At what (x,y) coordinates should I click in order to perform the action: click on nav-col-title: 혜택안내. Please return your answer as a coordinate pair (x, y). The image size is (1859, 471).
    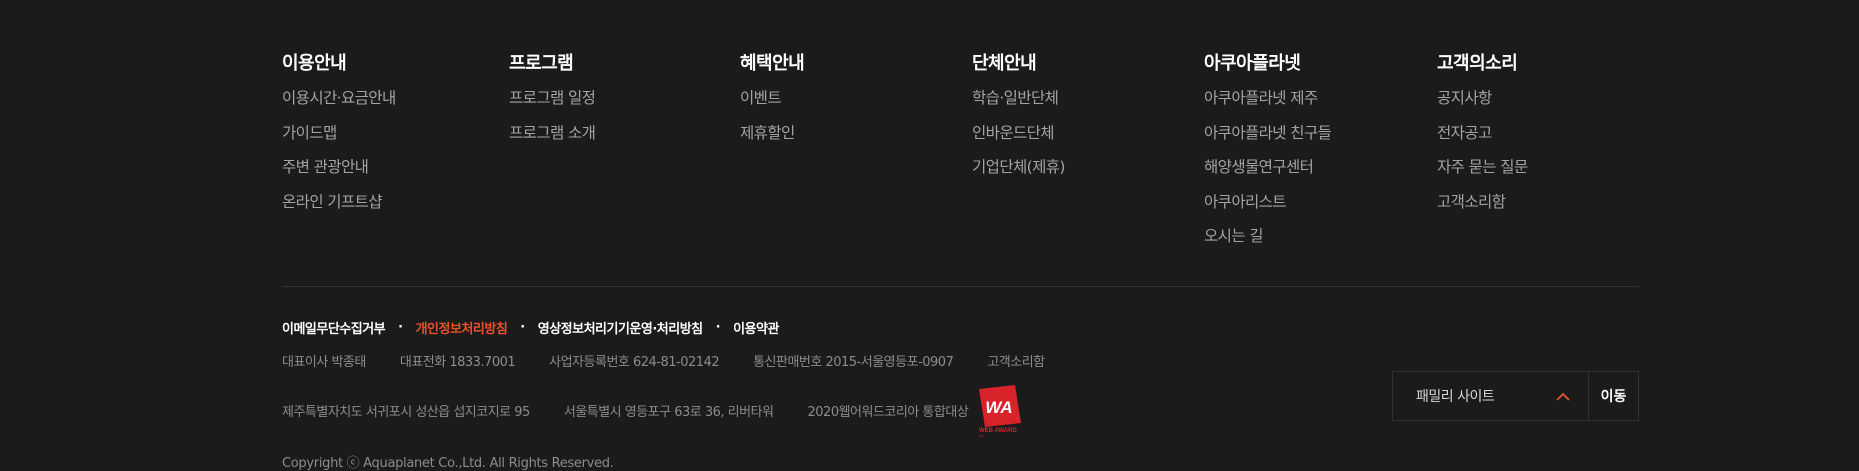
    Looking at the image, I should click on (772, 64).